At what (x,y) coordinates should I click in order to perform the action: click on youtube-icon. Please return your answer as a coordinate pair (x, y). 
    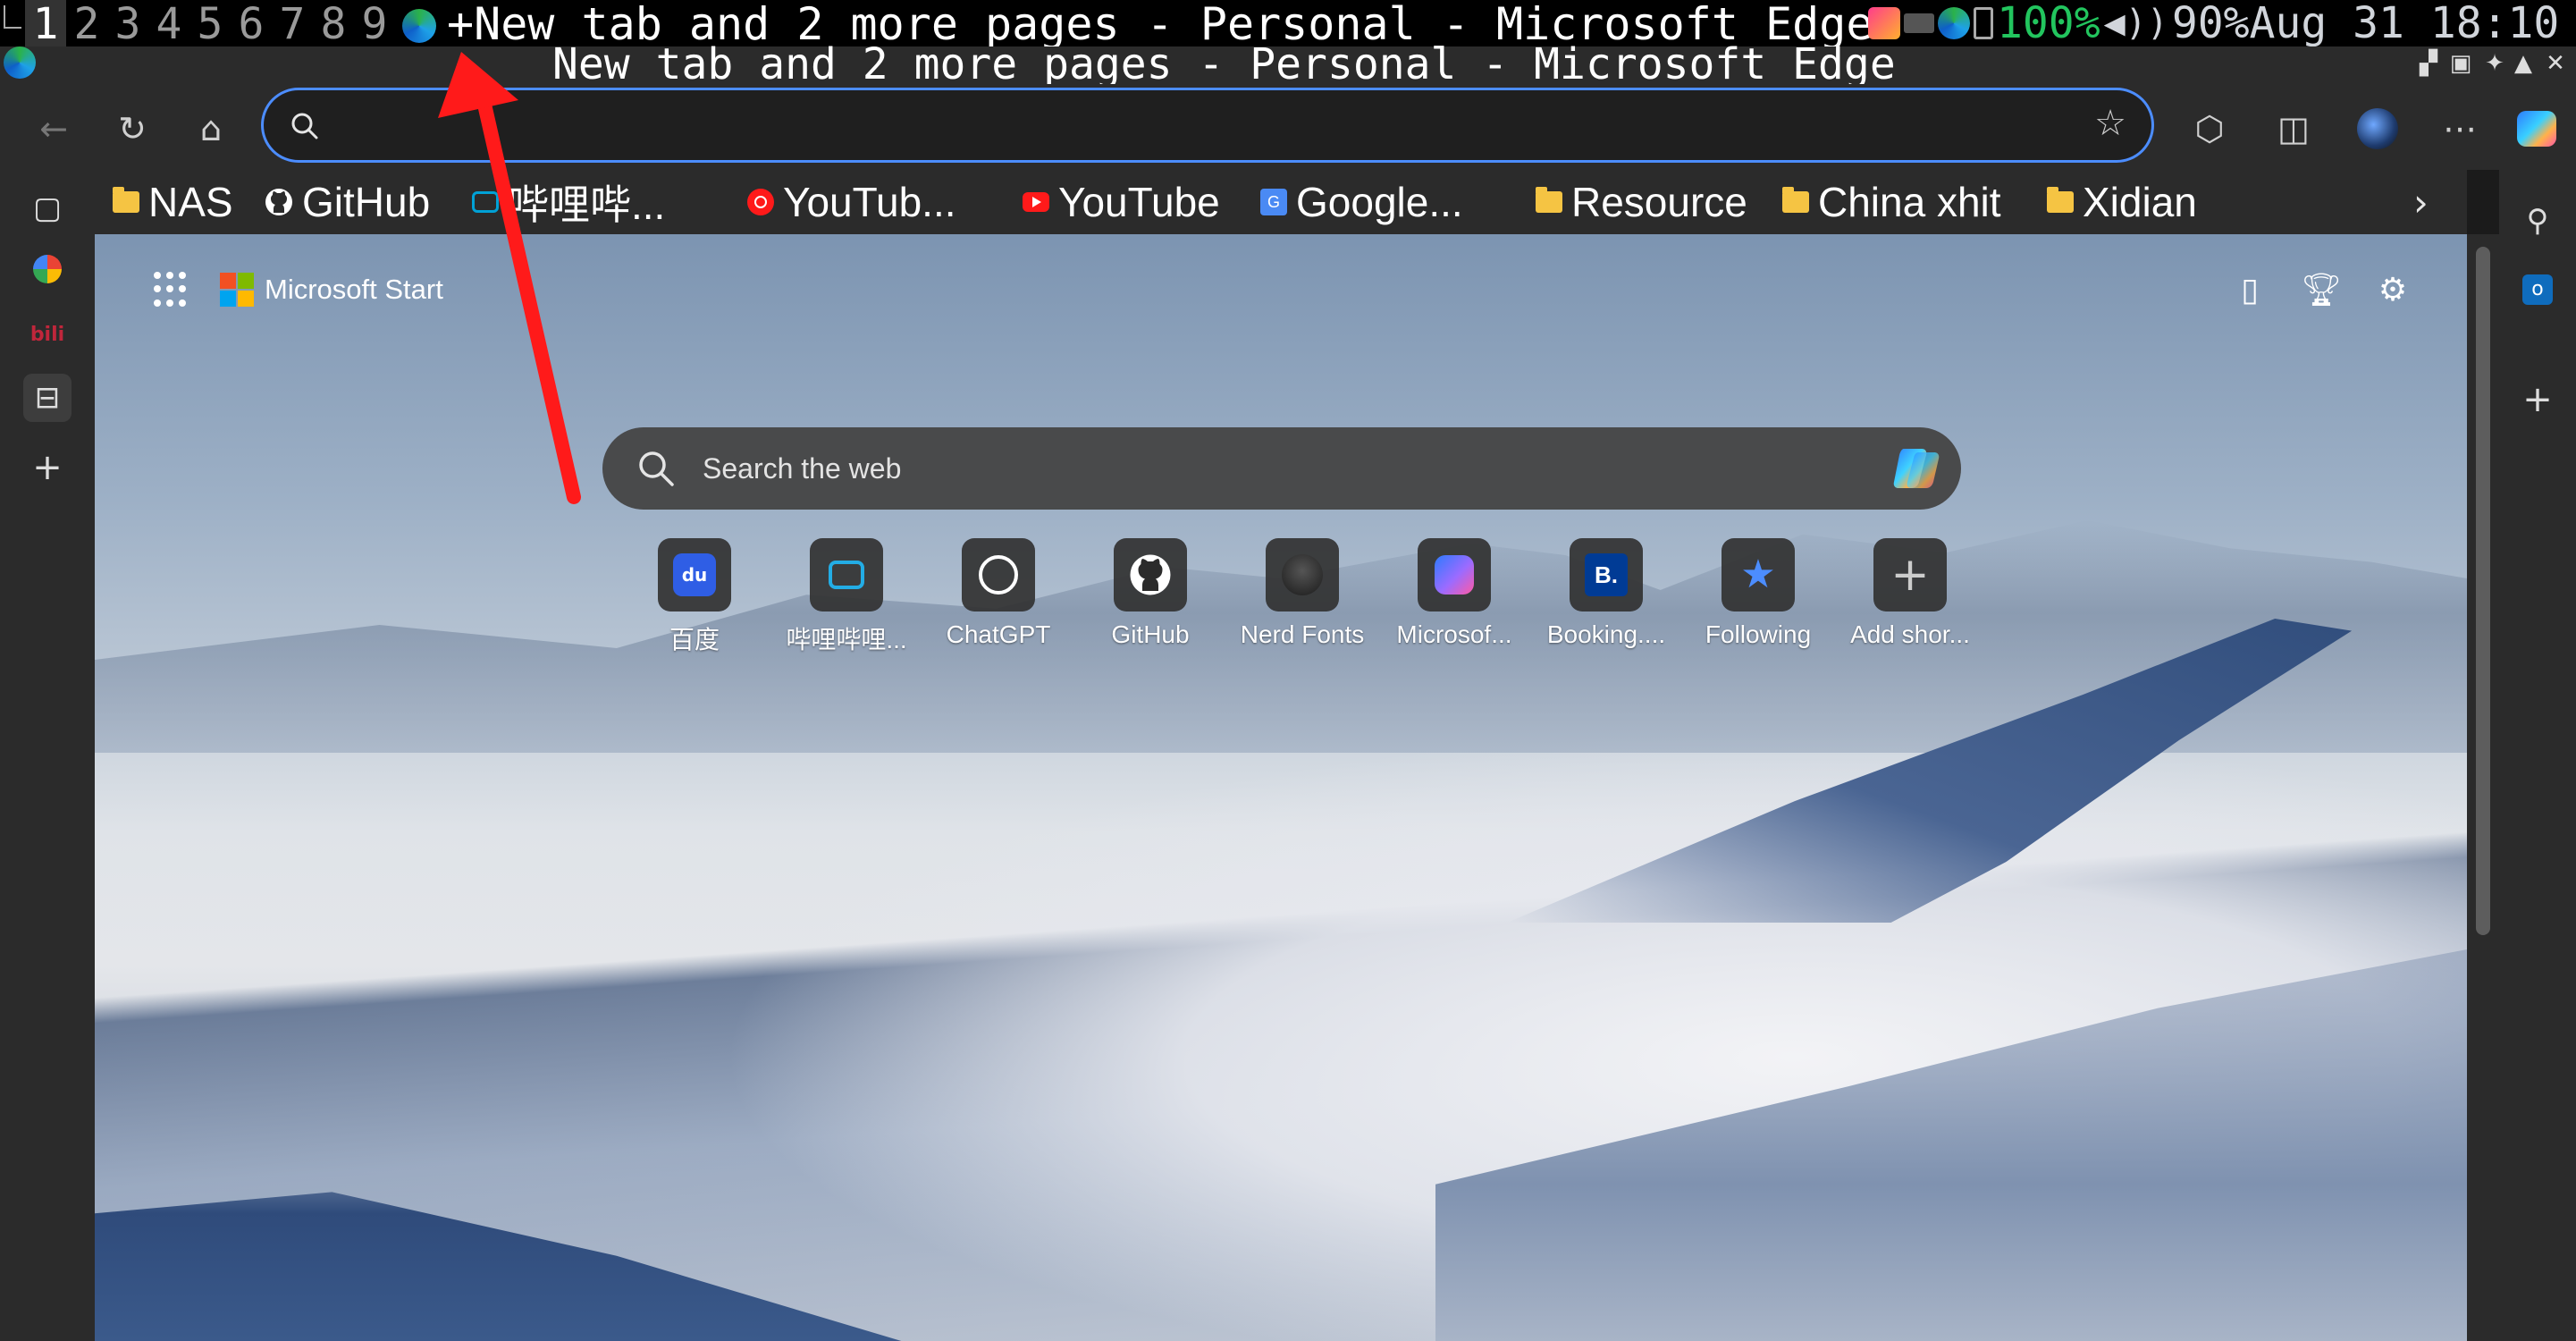
    Looking at the image, I should click on (1036, 202).